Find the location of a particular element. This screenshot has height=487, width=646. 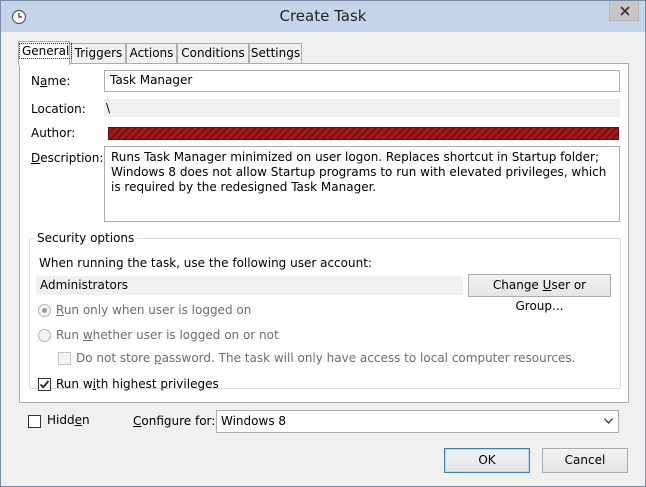

configure-for-label: Configure for: is located at coordinates (174, 421).